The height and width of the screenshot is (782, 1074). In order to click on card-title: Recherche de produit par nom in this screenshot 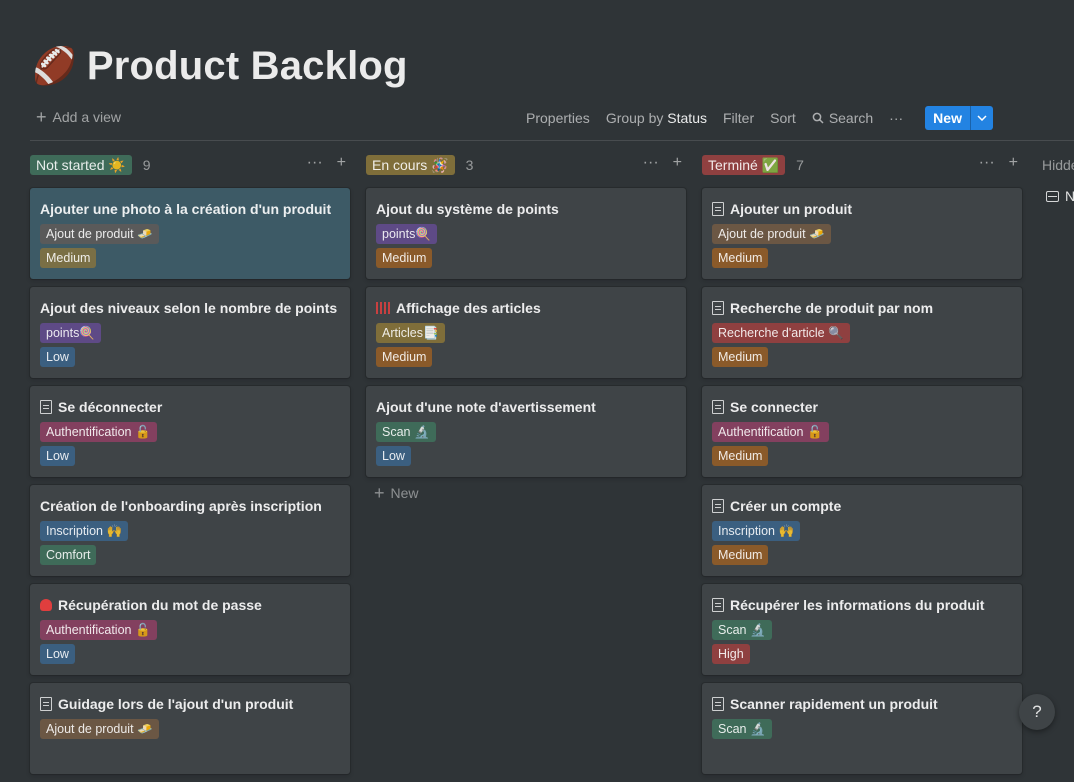, I will do `click(862, 308)`.